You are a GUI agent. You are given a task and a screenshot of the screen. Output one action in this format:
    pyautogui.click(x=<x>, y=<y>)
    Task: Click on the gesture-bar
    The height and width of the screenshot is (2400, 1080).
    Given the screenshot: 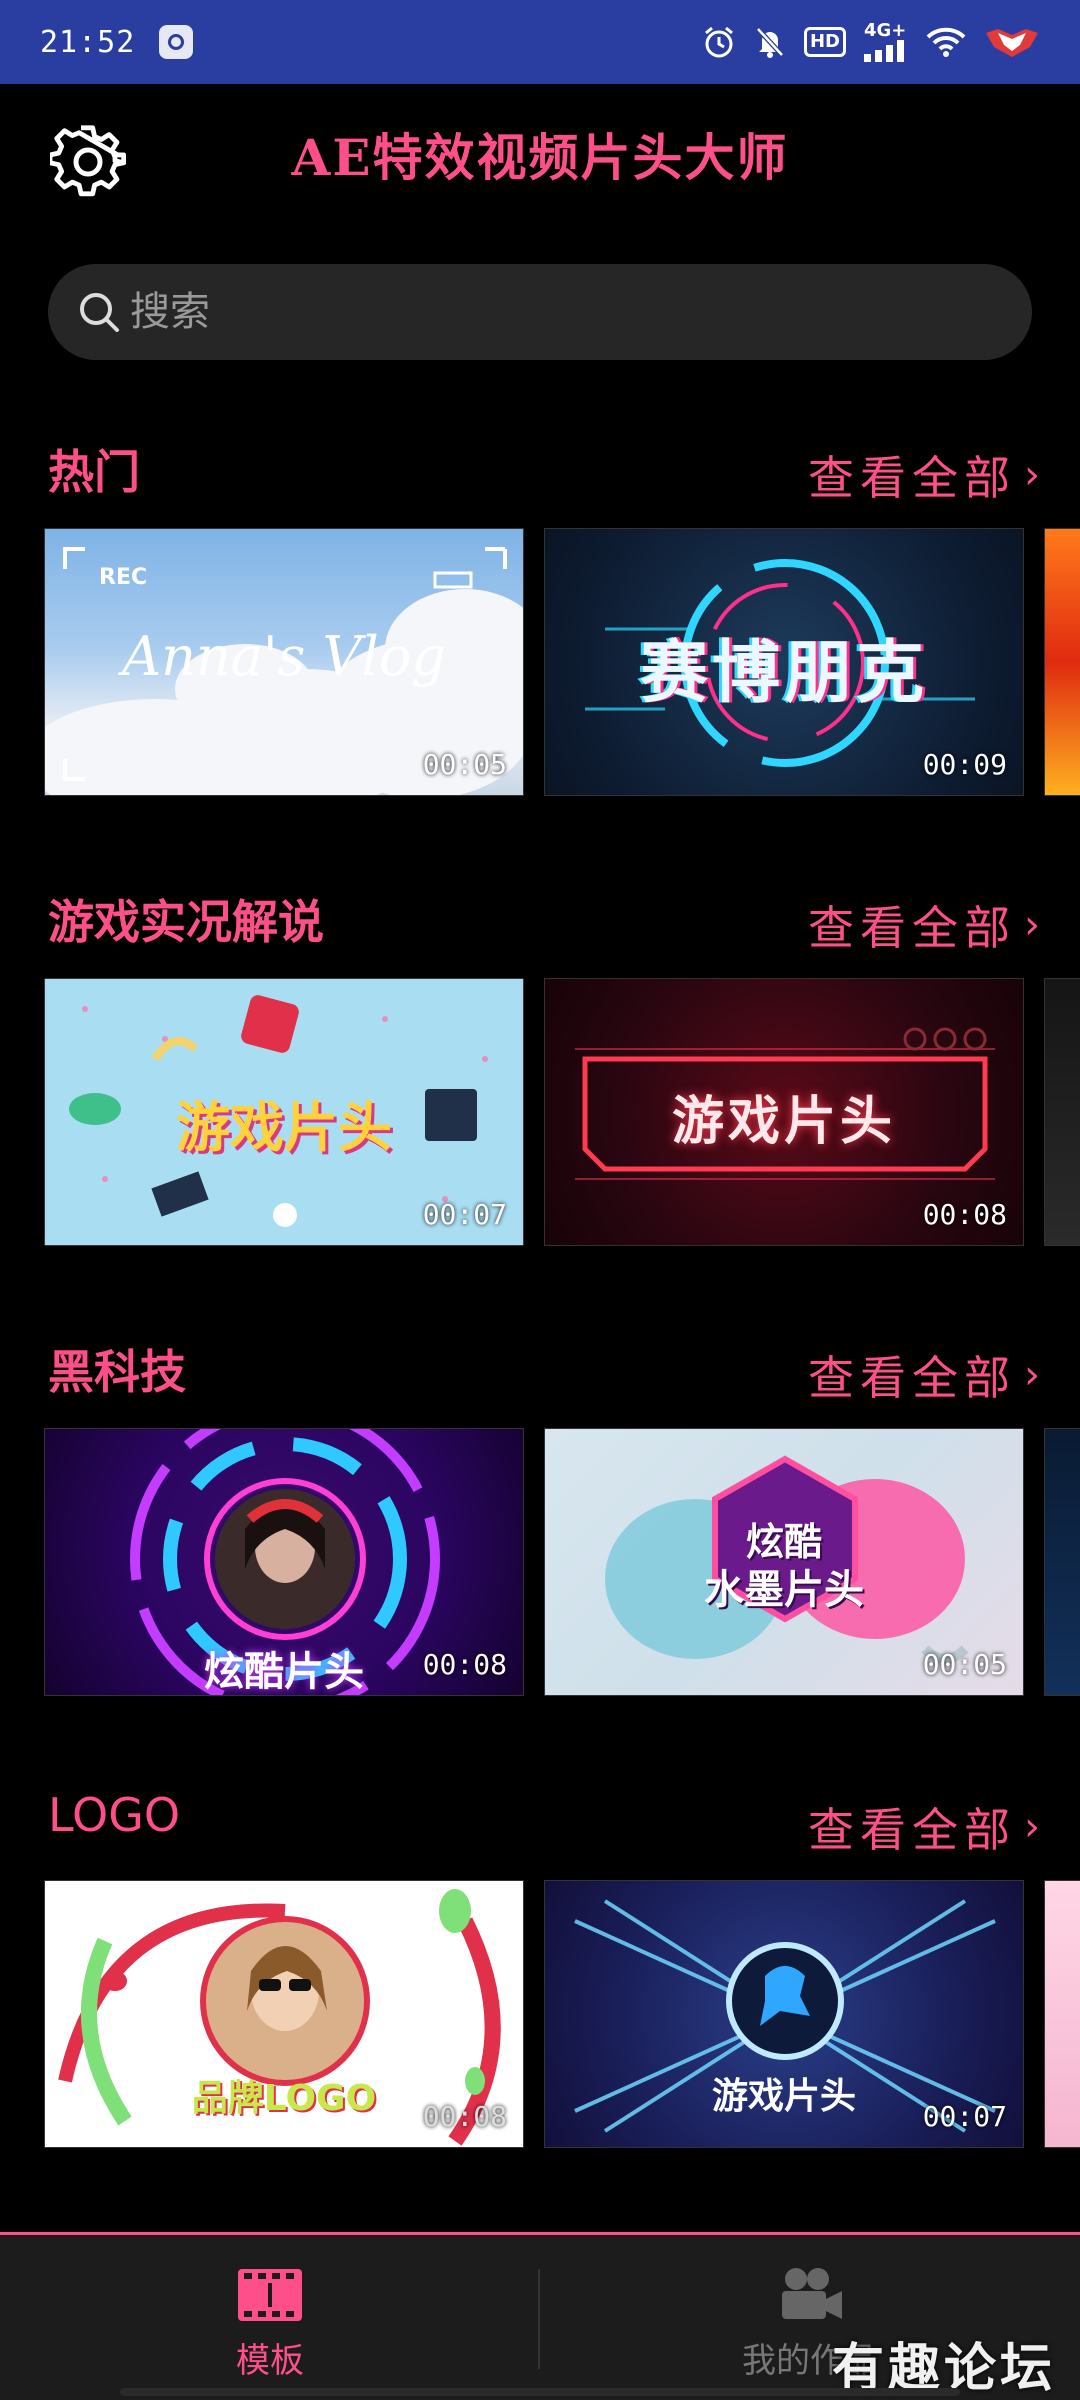 What is the action you would take?
    pyautogui.click(x=540, y=2392)
    